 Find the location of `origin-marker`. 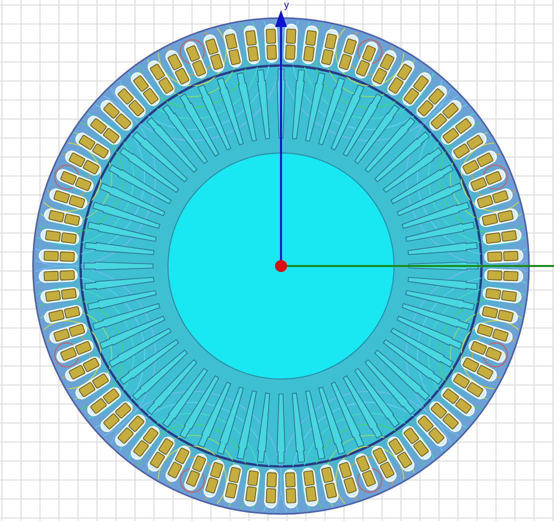

origin-marker is located at coordinates (281, 266).